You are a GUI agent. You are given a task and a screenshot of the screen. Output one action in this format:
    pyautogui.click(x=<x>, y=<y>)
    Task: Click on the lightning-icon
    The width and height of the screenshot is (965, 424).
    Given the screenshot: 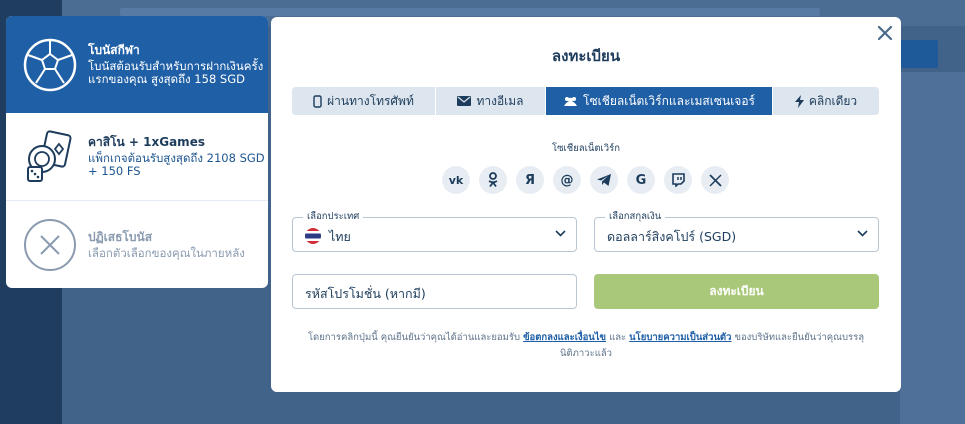 What is the action you would take?
    pyautogui.click(x=799, y=101)
    